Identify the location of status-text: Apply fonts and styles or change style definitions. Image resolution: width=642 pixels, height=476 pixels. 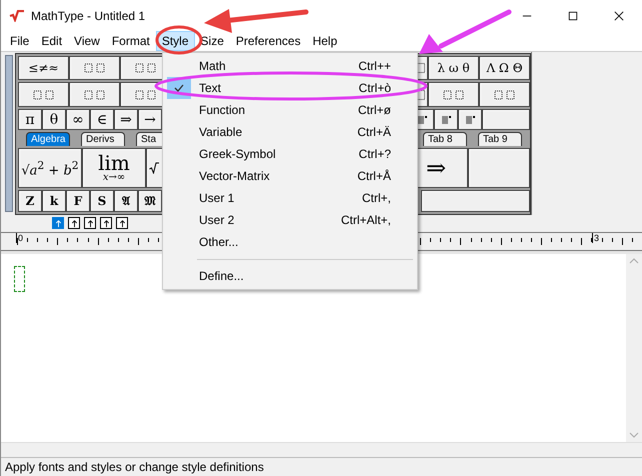
(134, 467).